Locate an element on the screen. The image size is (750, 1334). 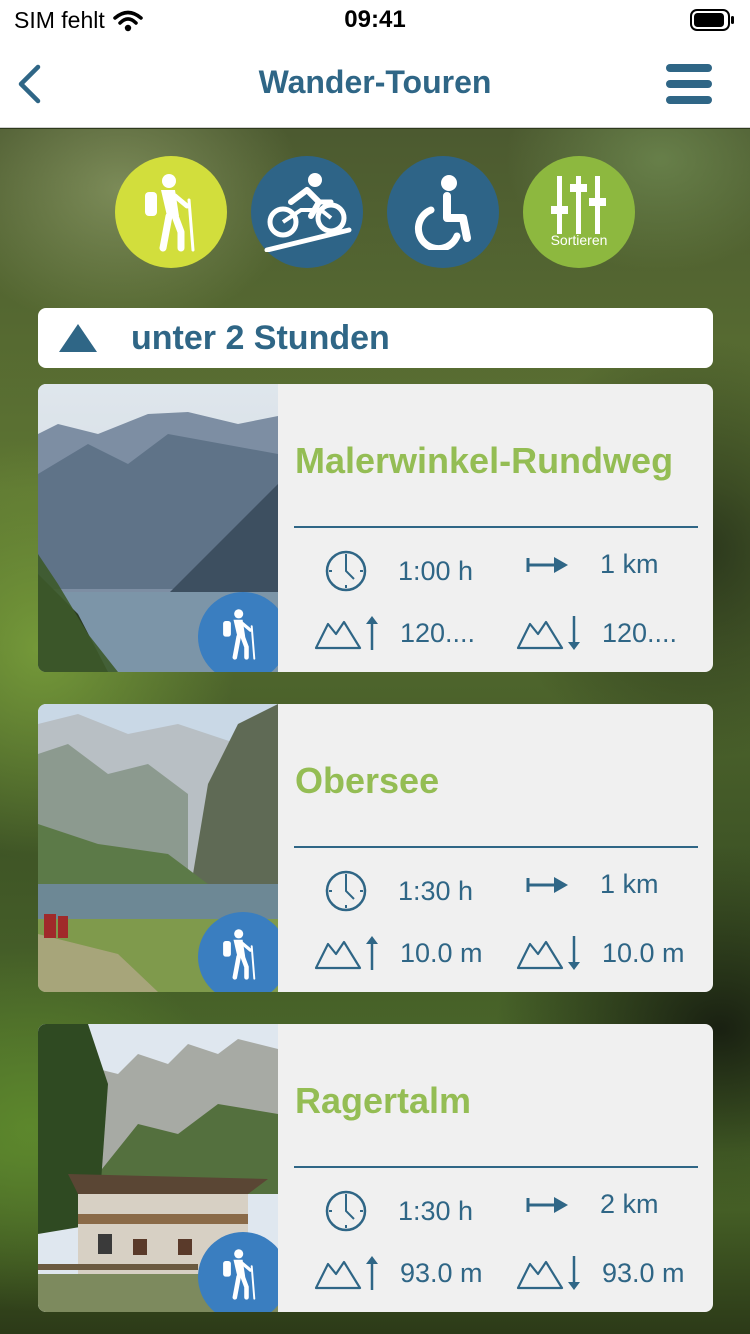
ascent-value: 10.0 m is located at coordinates (441, 952).